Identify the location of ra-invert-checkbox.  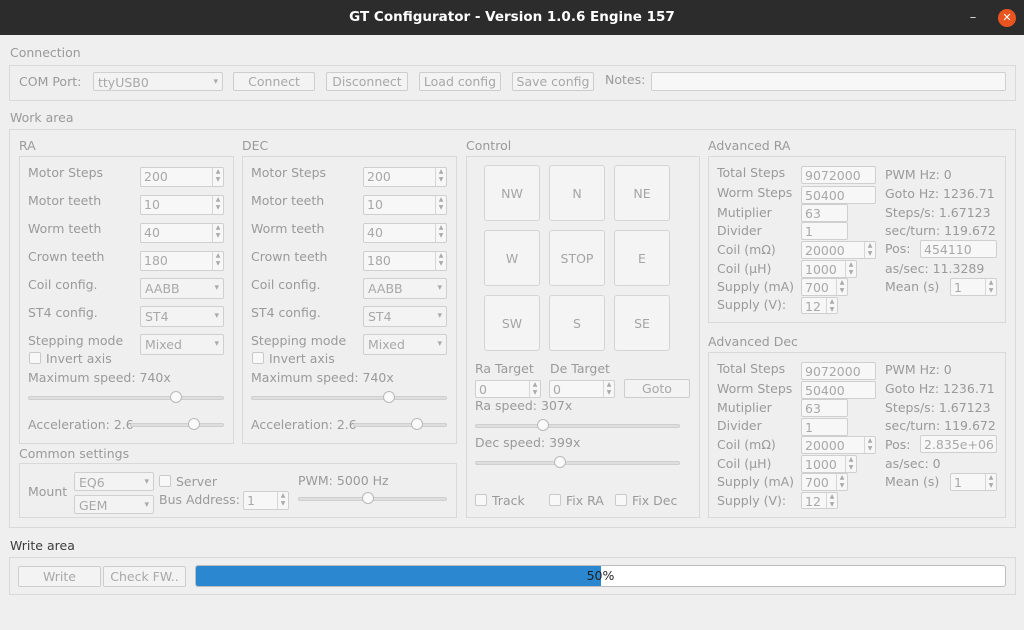
(35, 358).